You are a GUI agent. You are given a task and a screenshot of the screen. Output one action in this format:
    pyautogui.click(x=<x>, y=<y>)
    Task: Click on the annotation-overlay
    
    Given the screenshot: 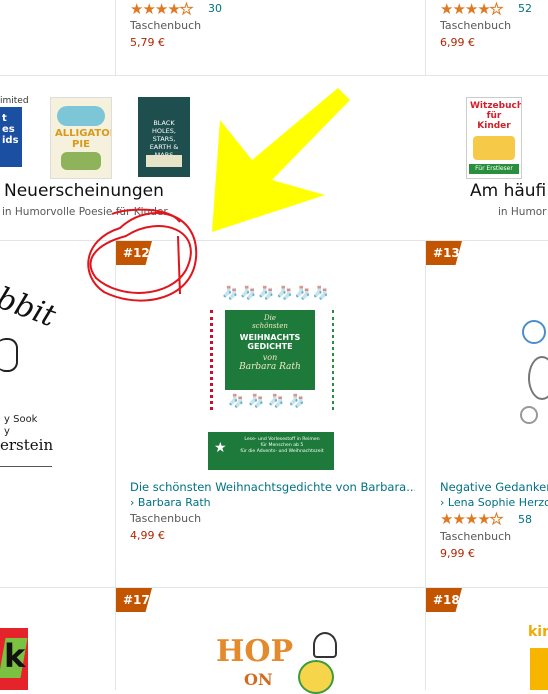 What is the action you would take?
    pyautogui.click(x=218, y=195)
    